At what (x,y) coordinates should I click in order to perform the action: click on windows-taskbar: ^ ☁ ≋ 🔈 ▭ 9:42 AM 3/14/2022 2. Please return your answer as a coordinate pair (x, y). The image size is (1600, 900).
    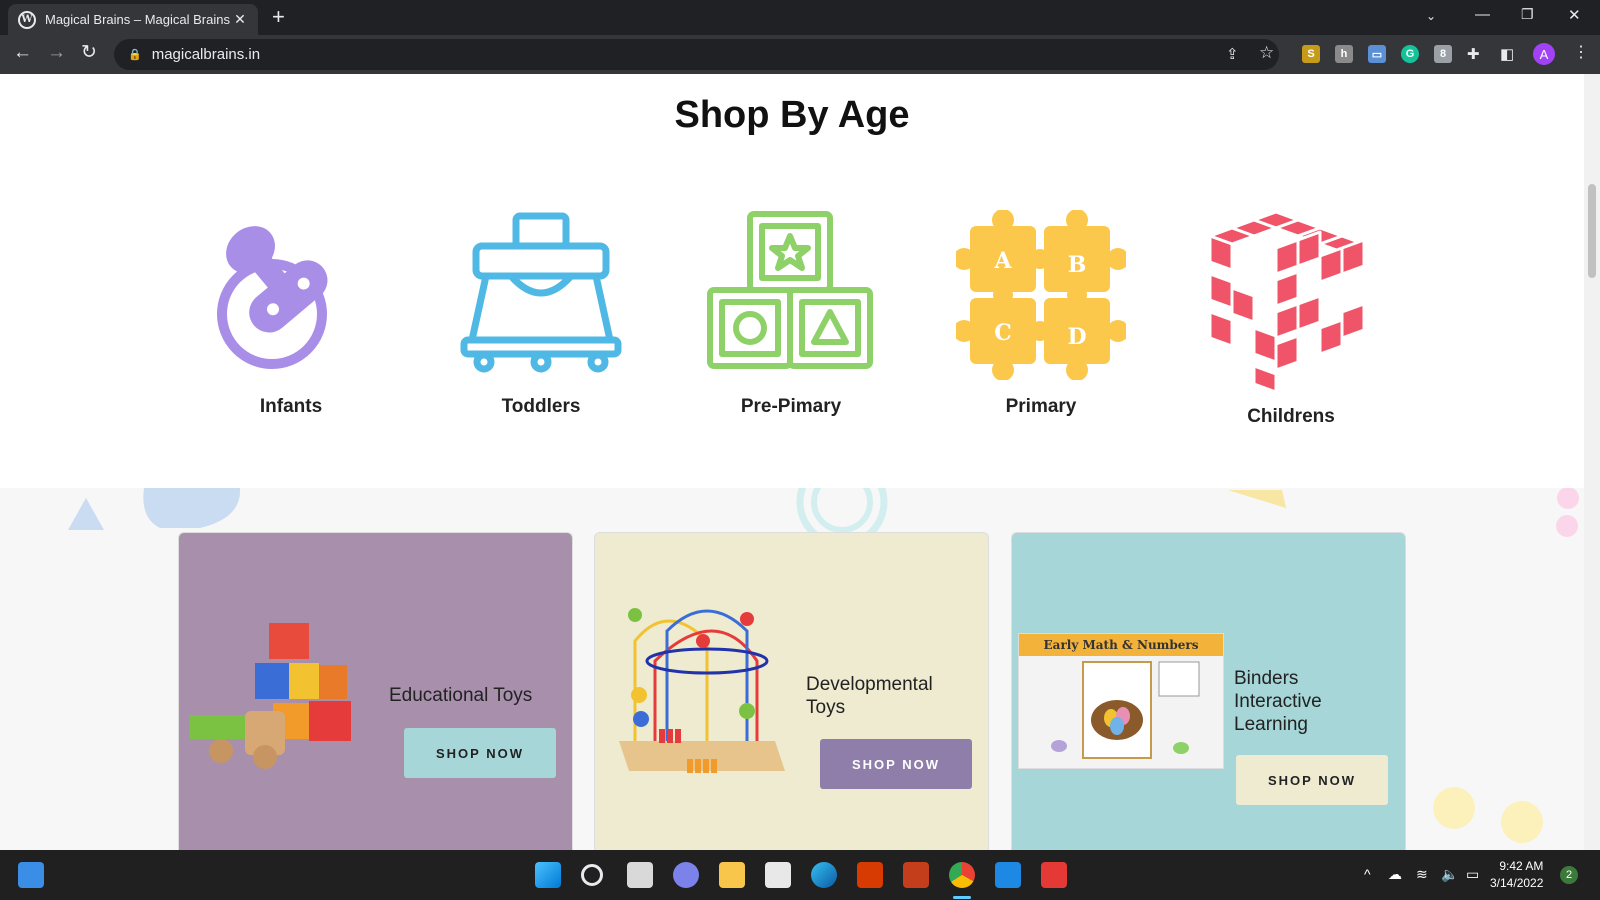
    Looking at the image, I should click on (800, 875).